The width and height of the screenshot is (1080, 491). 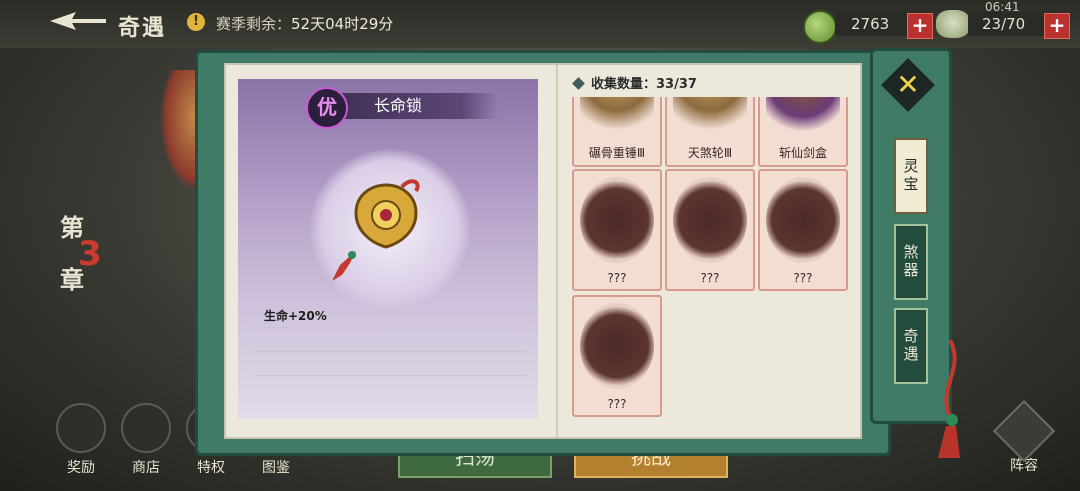 I want to click on collection-card: 斩仙剑盒, so click(x=803, y=132).